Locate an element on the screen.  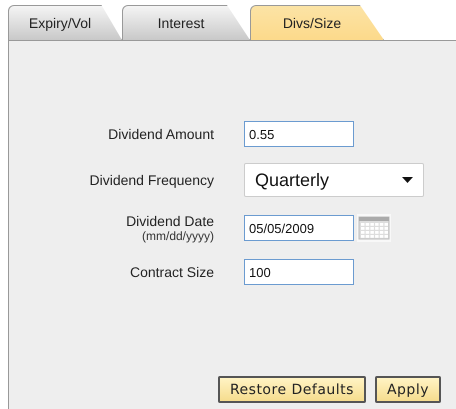
tab: Expiry/Vol is located at coordinates (65, 22).